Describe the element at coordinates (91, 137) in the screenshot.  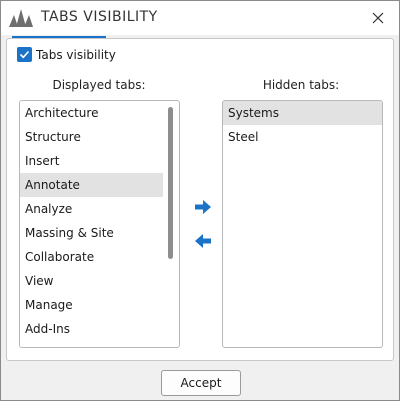
I see `list-item: Structure` at that location.